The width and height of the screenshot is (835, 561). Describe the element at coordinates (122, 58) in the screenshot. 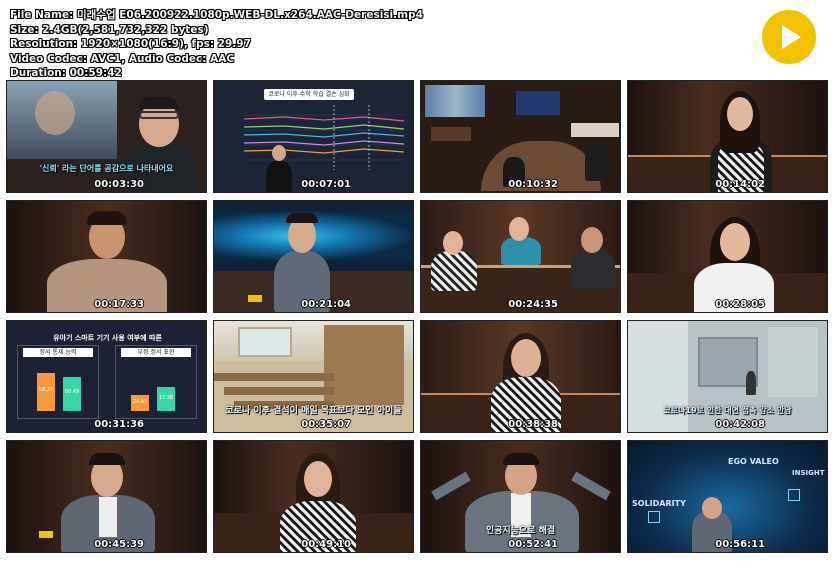

I see `codec: Video Codec: AVC1, Audio Codec: AAC` at that location.